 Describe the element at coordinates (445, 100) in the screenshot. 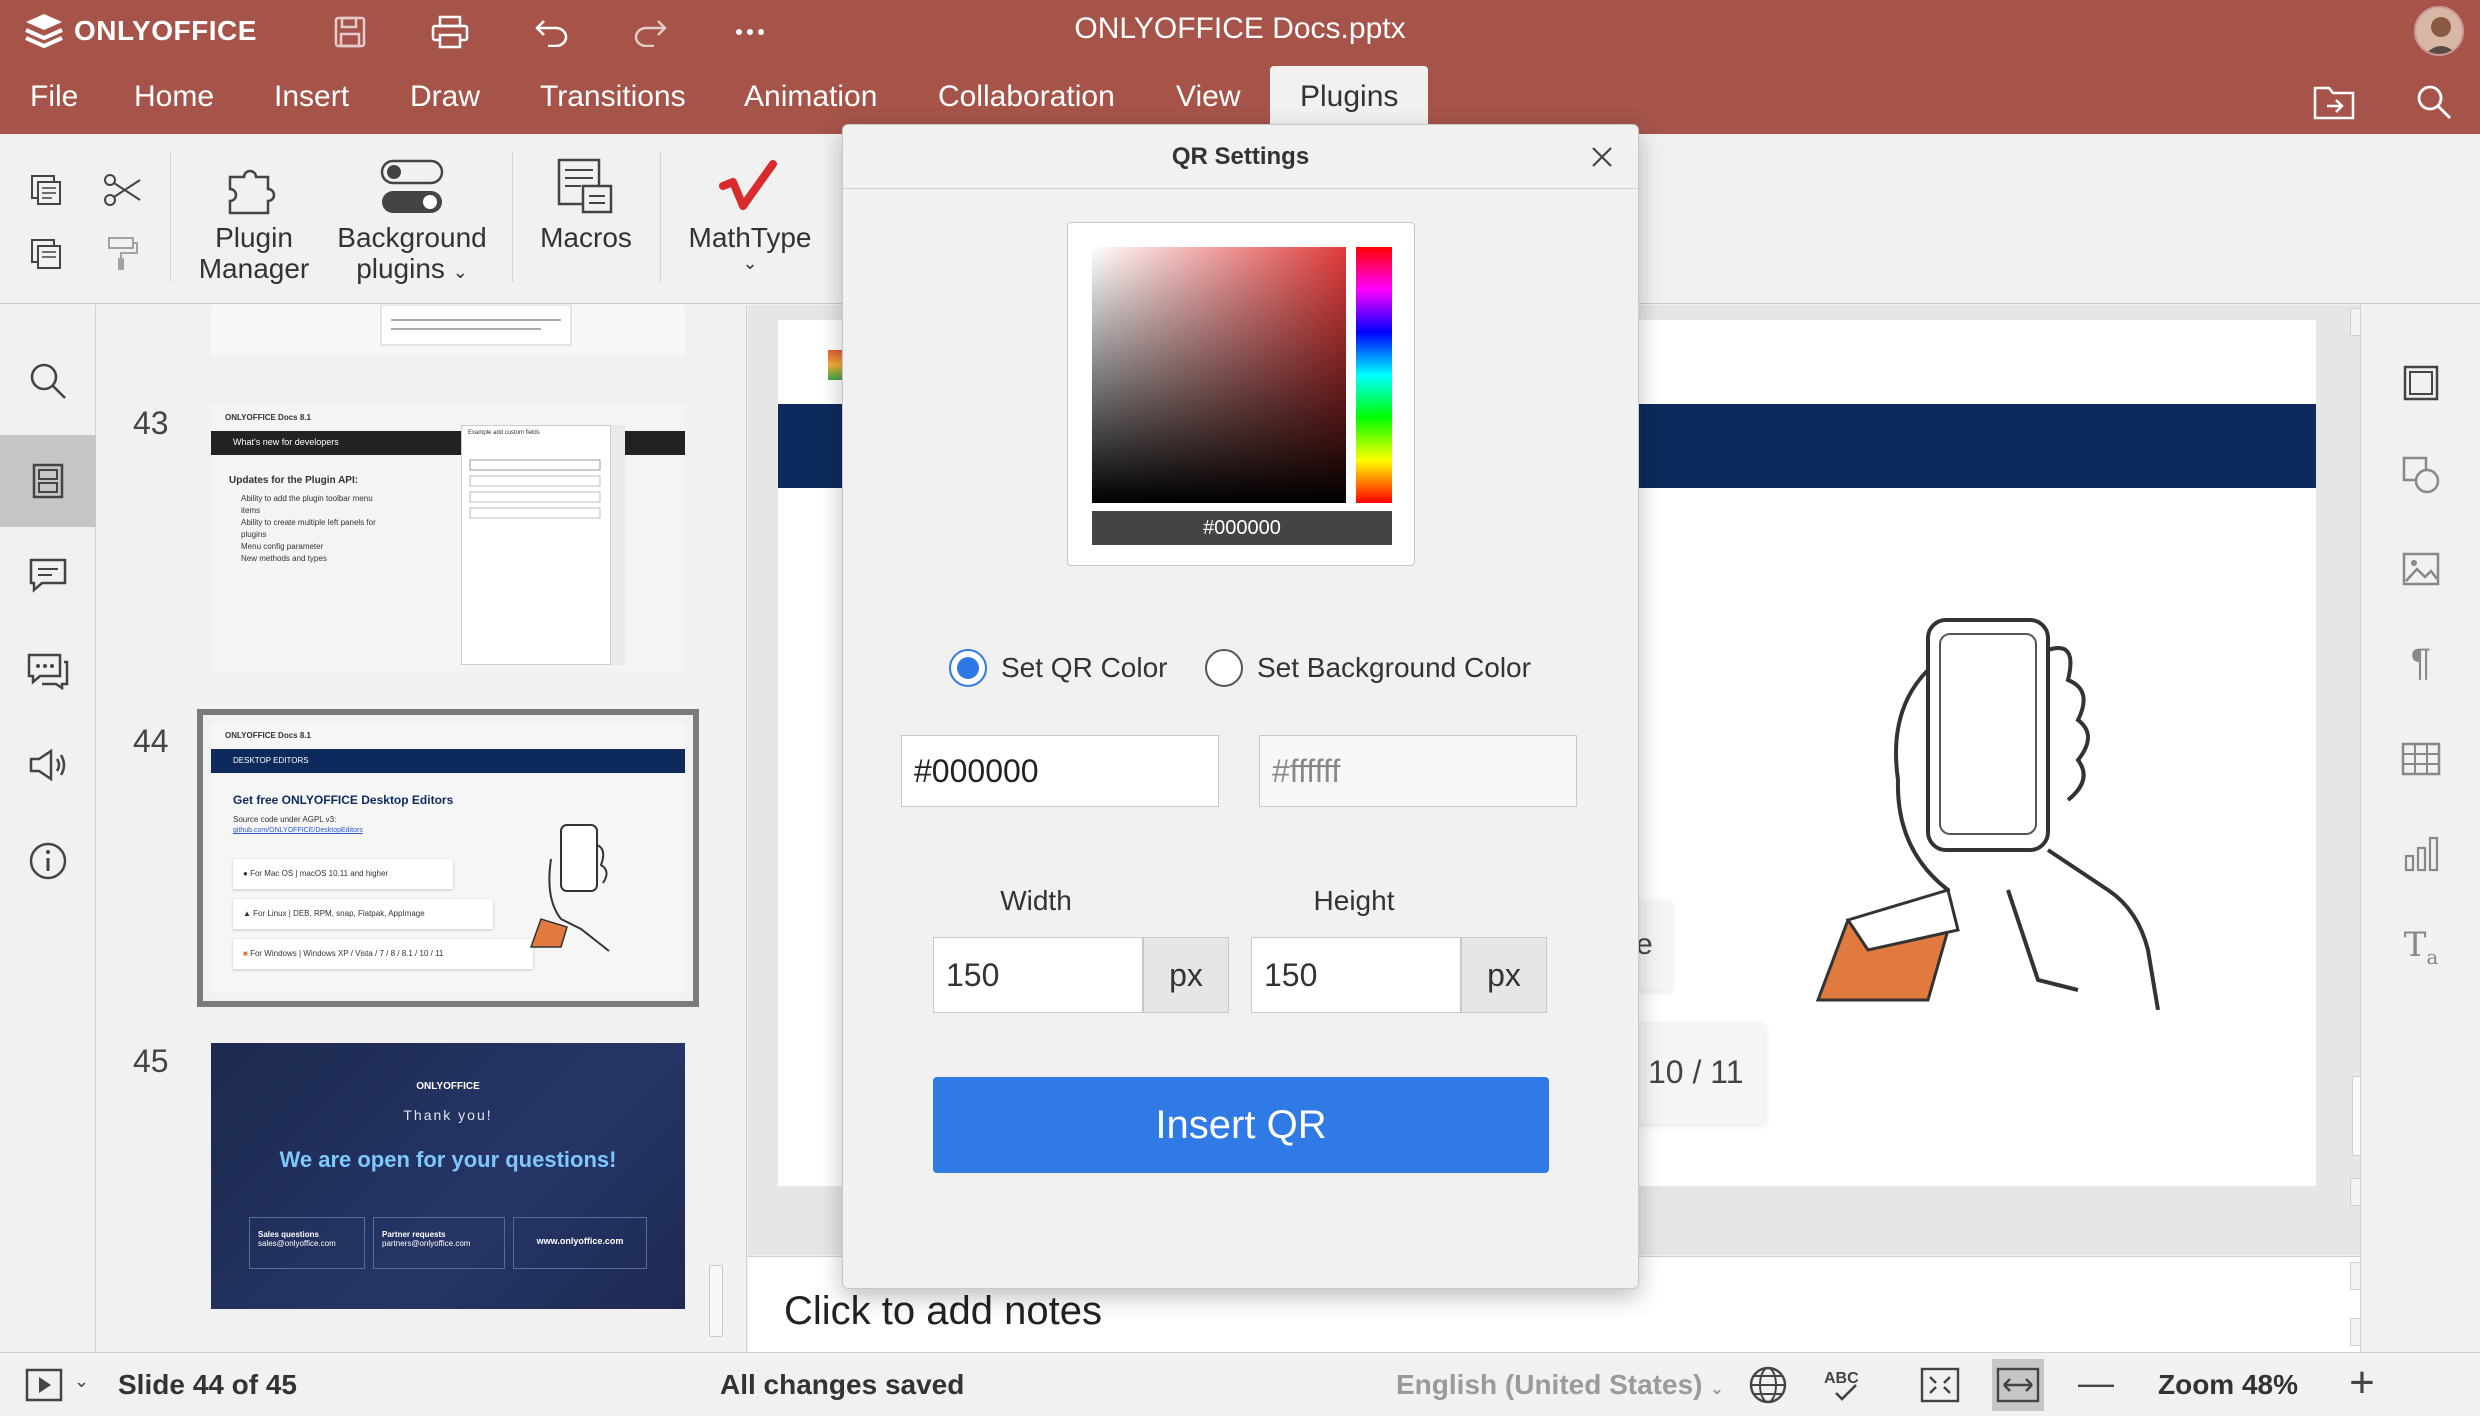

I see `tab-draw: Draw` at that location.